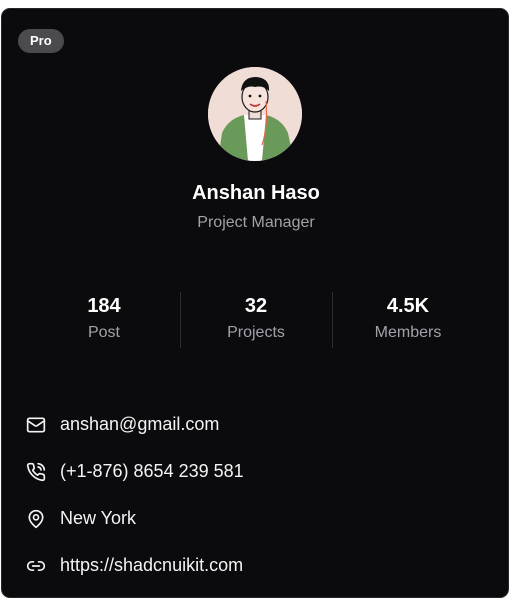 Image resolution: width=521 pixels, height=607 pixels. What do you see at coordinates (36, 566) in the screenshot?
I see `link-icon` at bounding box center [36, 566].